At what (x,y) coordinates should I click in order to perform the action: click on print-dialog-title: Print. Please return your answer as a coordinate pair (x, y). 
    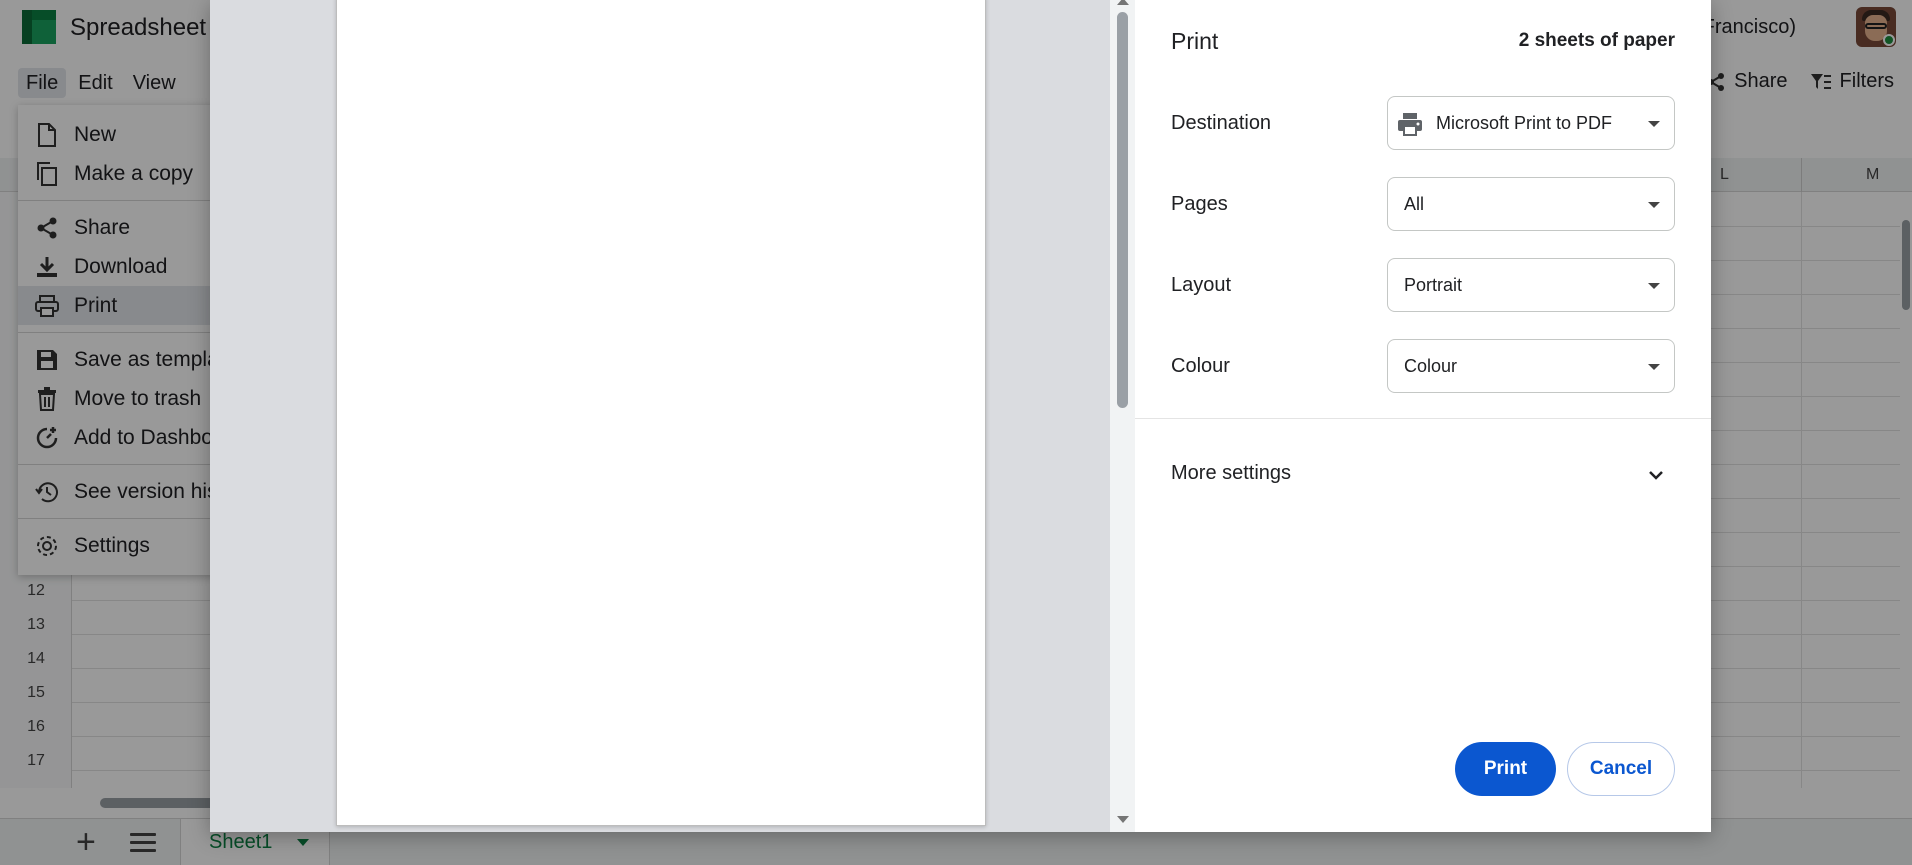
    Looking at the image, I should click on (1195, 41).